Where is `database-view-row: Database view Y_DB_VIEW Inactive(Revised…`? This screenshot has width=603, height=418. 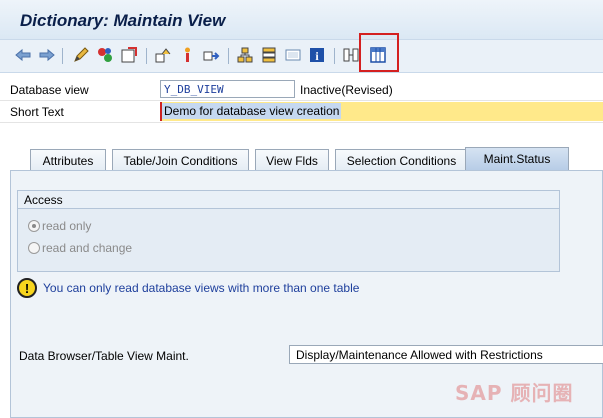 database-view-row: Database view Y_DB_VIEW Inactive(Revised… is located at coordinates (301, 90).